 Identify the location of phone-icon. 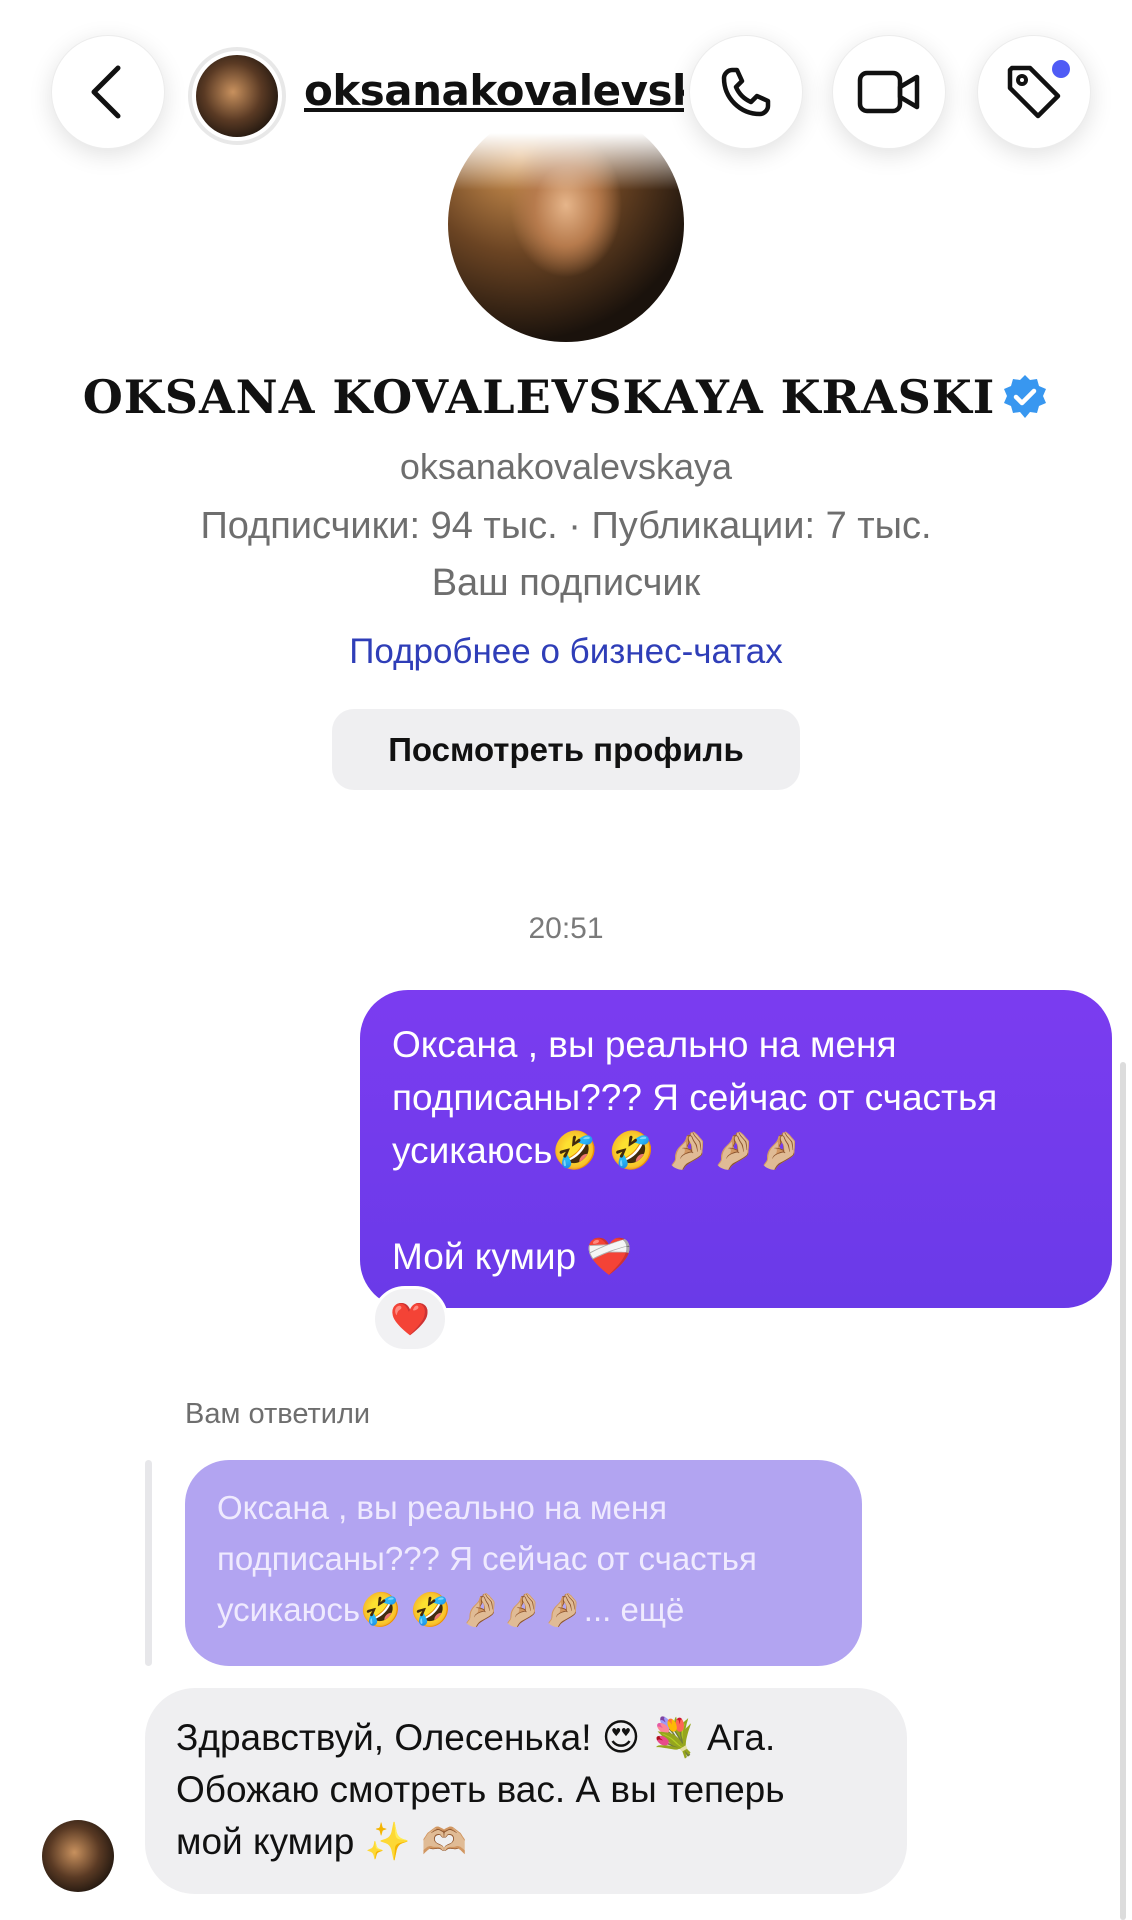
(746, 92).